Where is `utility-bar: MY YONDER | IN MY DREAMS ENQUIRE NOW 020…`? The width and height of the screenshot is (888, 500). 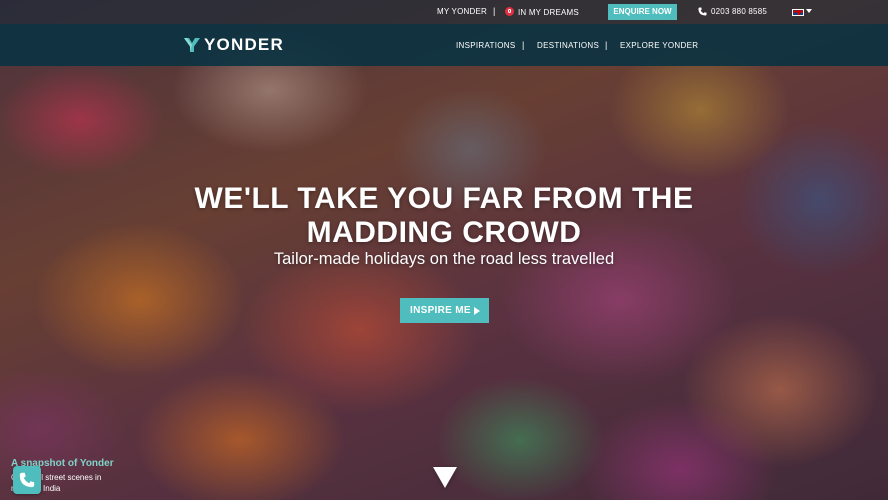
utility-bar: MY YONDER | IN MY DREAMS ENQUIRE NOW 020… is located at coordinates (444, 12).